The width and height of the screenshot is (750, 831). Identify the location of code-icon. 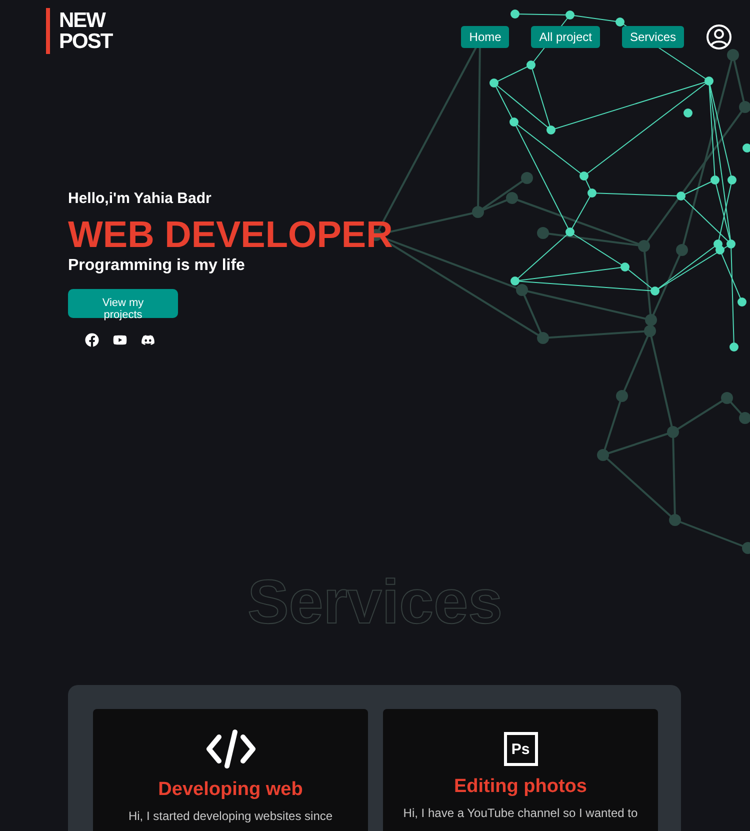
(230, 749).